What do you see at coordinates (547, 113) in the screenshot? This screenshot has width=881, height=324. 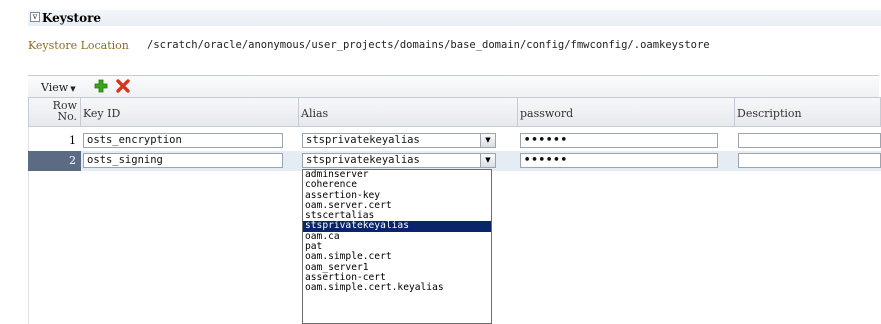 I see `password-header-label: password` at bounding box center [547, 113].